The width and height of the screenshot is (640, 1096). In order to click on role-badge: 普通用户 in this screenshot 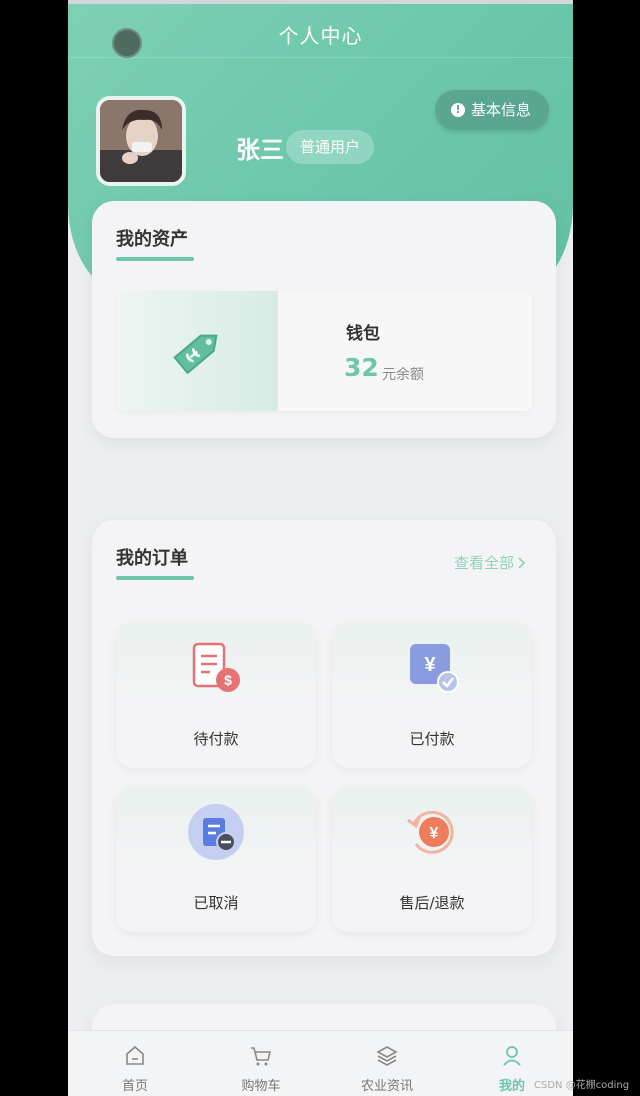, I will do `click(330, 147)`.